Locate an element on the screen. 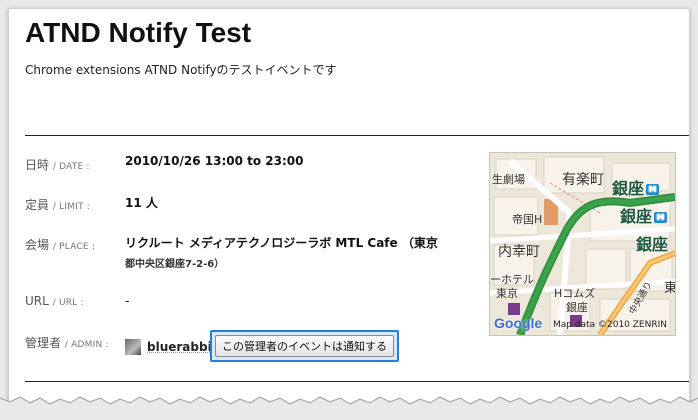  map-label-ginza-1: 銀座 M is located at coordinates (636, 187).